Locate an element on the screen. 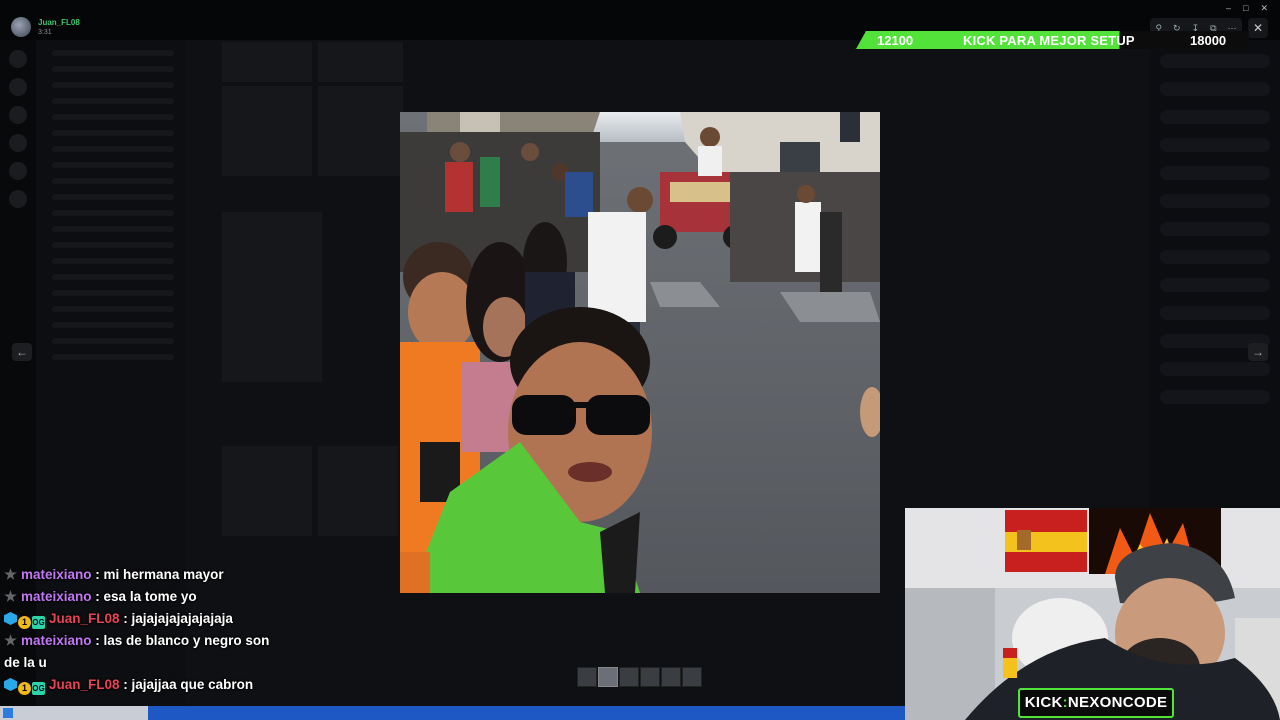 The height and width of the screenshot is (720, 1280). windows-start-icon is located at coordinates (8, 713).